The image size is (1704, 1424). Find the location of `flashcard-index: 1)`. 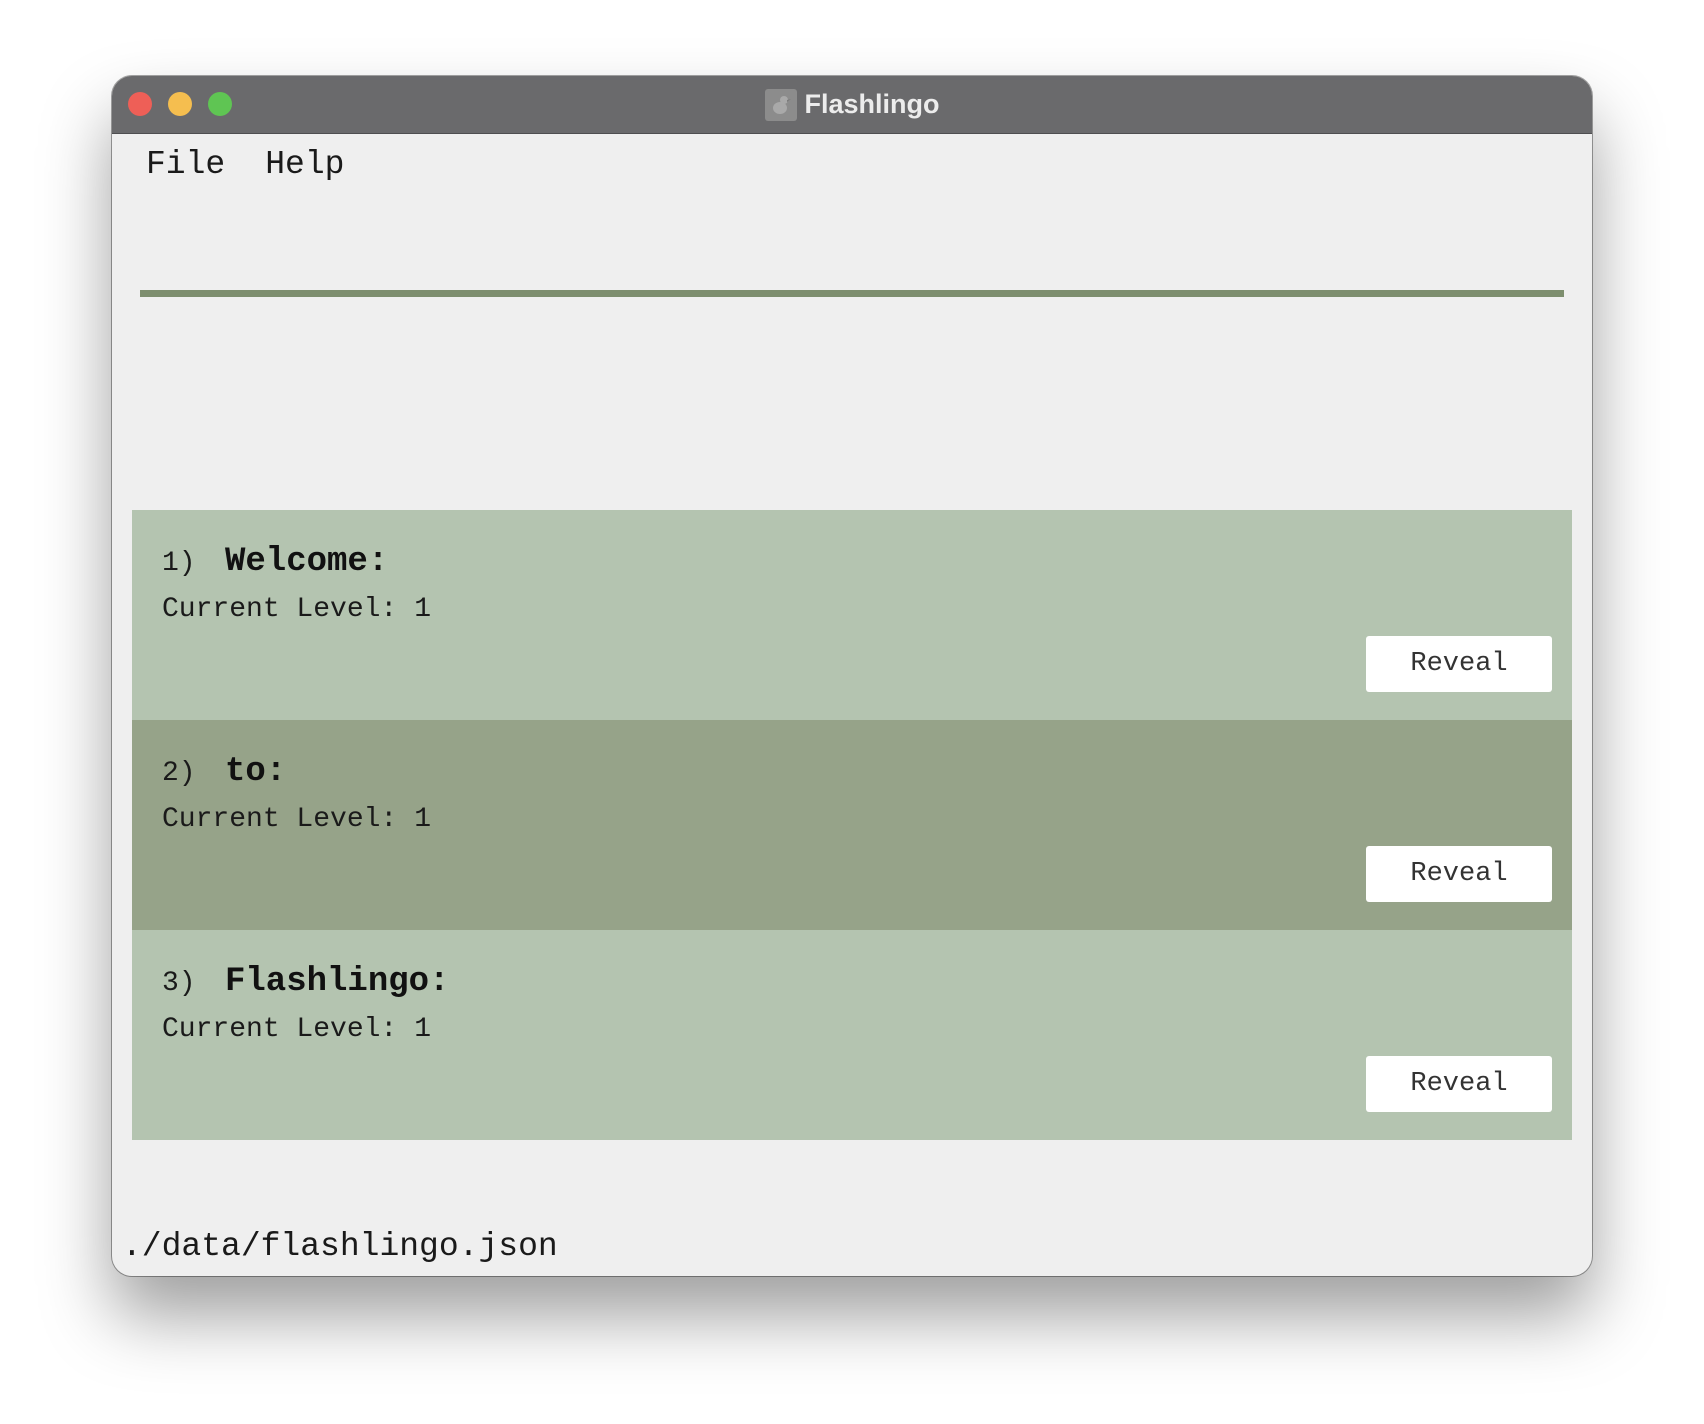

flashcard-index: 1) is located at coordinates (179, 563).